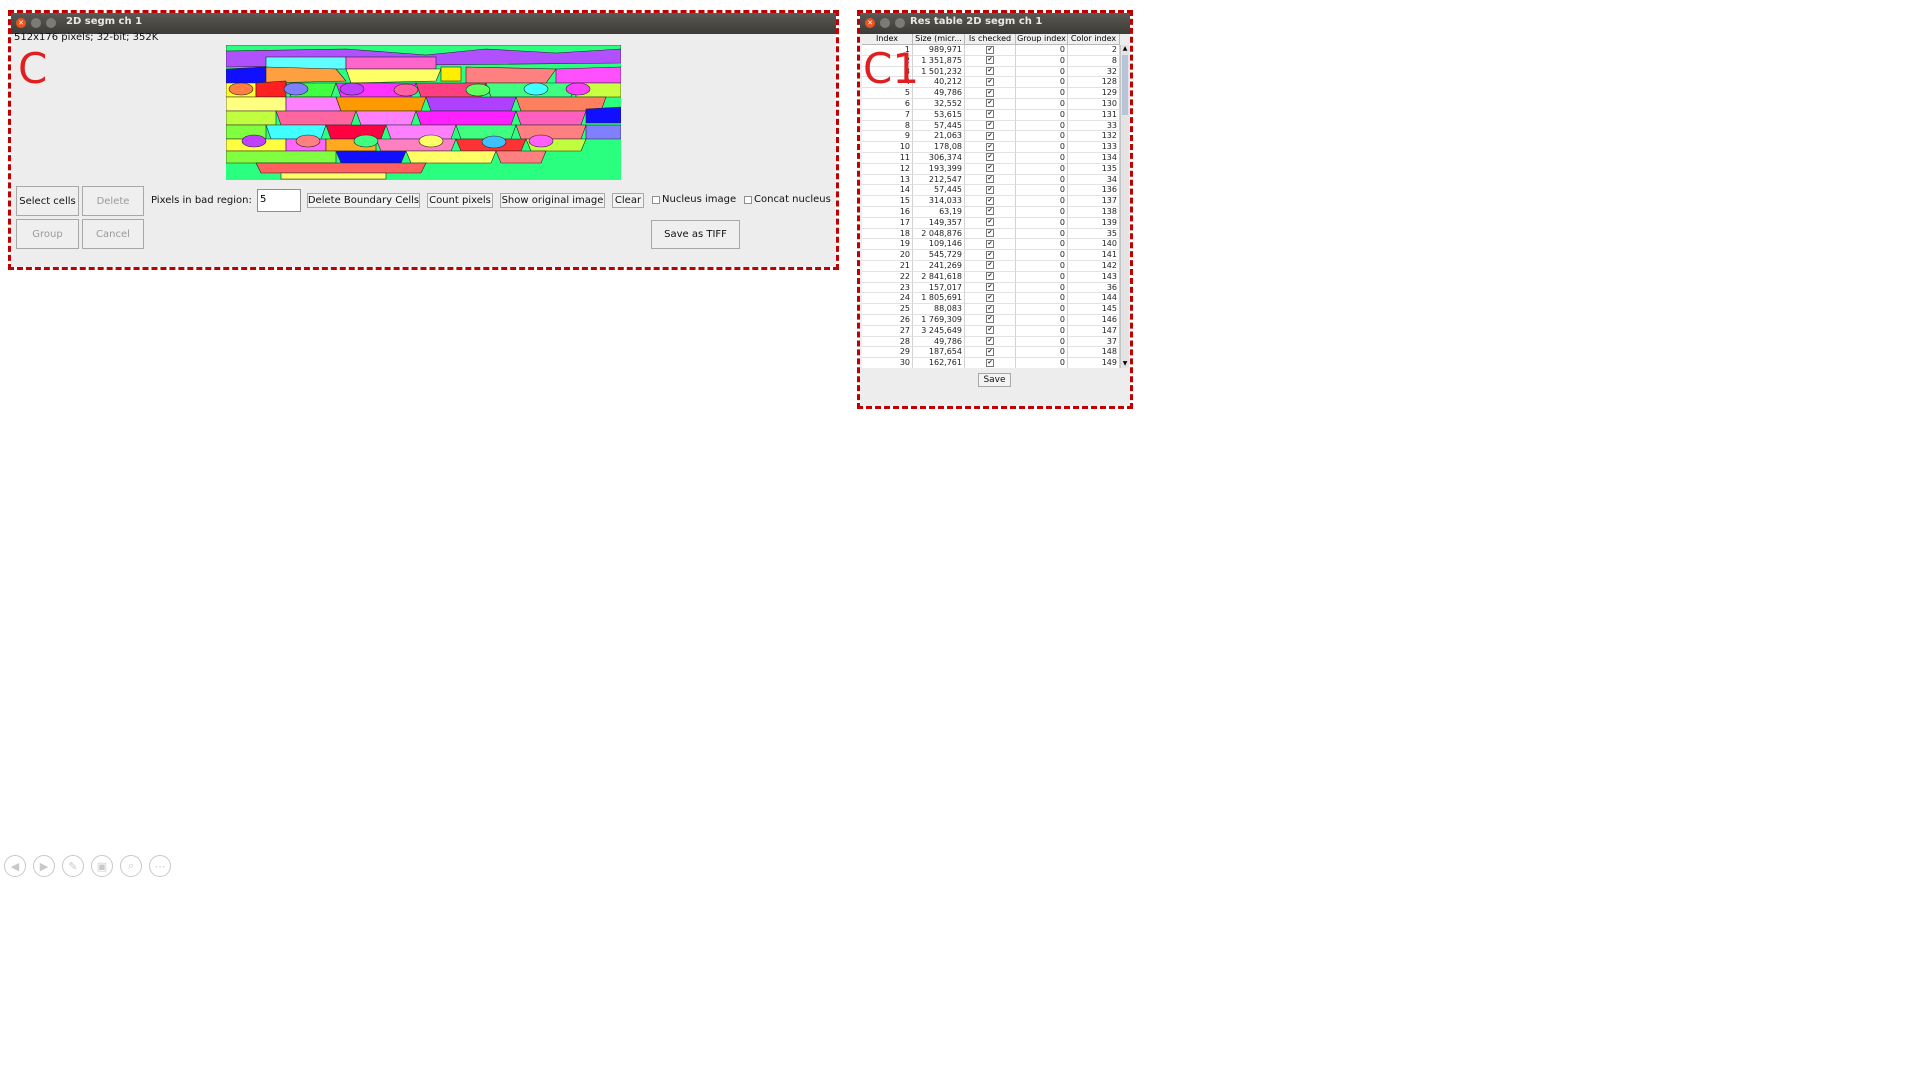  Describe the element at coordinates (113, 234) in the screenshot. I see `cancel-button: Cancel` at that location.